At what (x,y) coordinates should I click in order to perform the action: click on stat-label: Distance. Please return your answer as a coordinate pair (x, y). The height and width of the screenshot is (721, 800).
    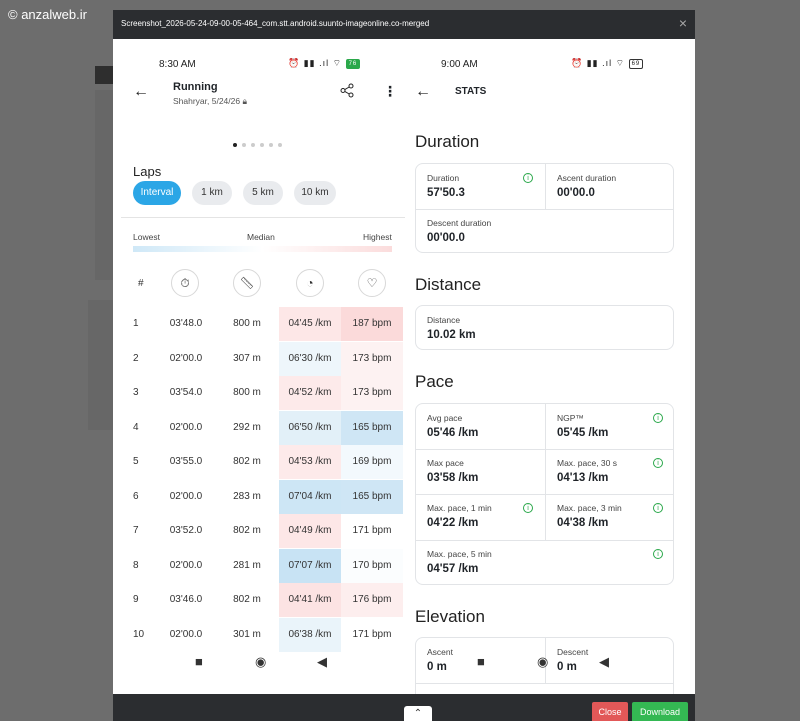
    Looking at the image, I should click on (444, 320).